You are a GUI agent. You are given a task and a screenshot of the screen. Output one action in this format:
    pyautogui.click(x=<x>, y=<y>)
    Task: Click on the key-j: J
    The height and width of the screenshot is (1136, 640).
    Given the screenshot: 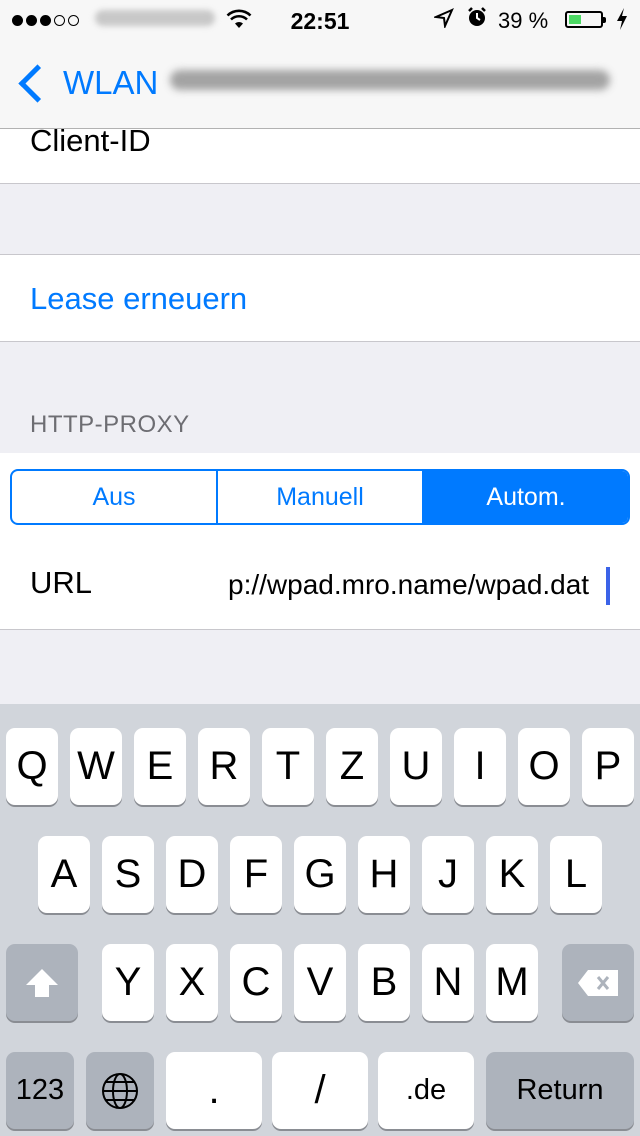 What is the action you would take?
    pyautogui.click(x=448, y=874)
    